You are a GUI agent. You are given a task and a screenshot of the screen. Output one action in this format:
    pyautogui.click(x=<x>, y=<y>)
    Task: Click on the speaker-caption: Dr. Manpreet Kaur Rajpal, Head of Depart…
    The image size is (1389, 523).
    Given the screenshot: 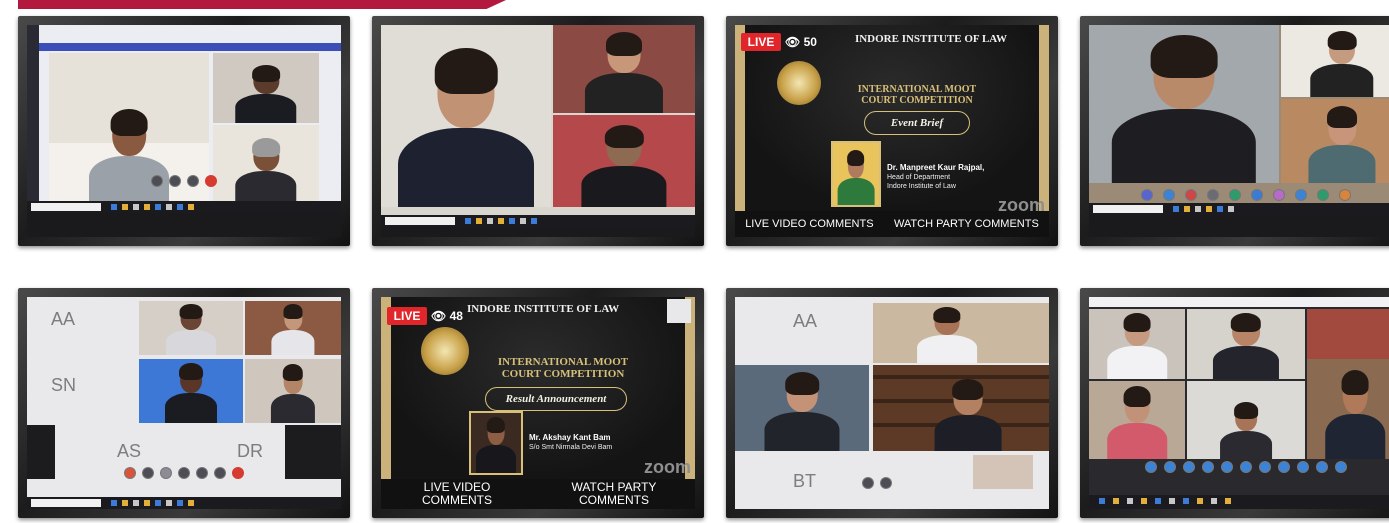 What is the action you would take?
    pyautogui.click(x=935, y=177)
    